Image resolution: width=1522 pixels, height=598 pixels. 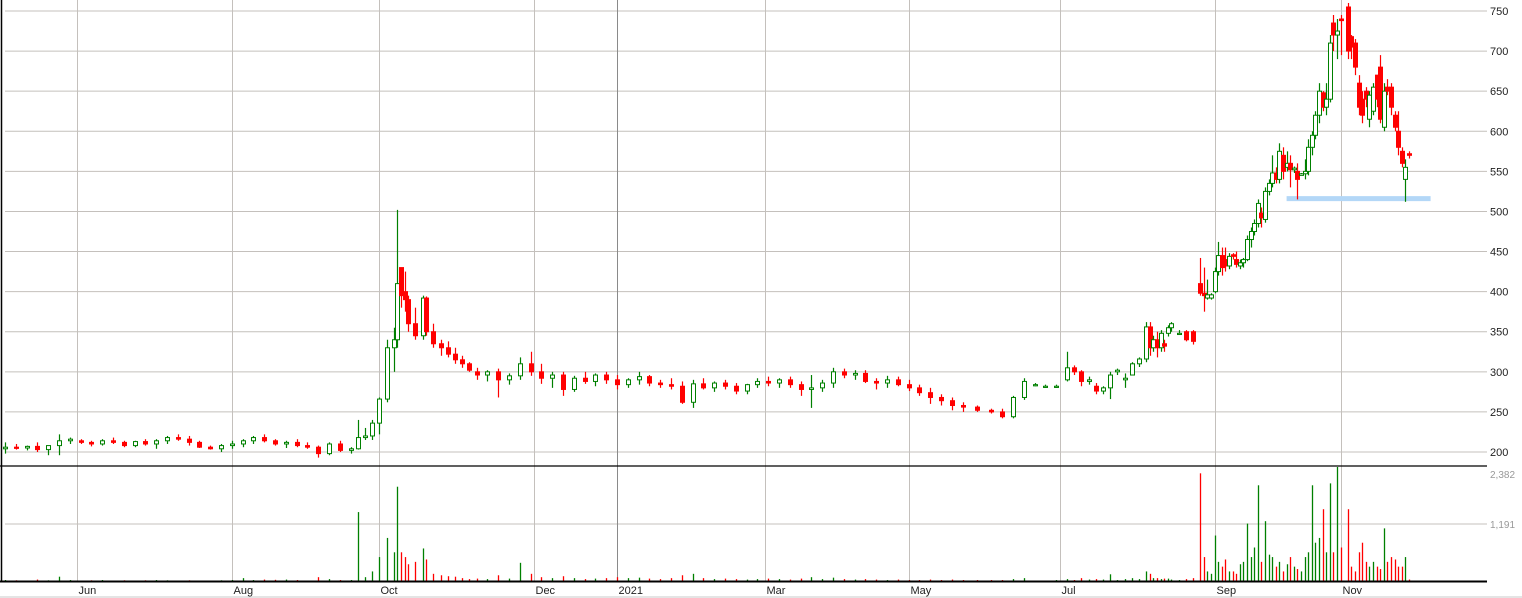 I want to click on month-label: Oct, so click(x=389, y=591).